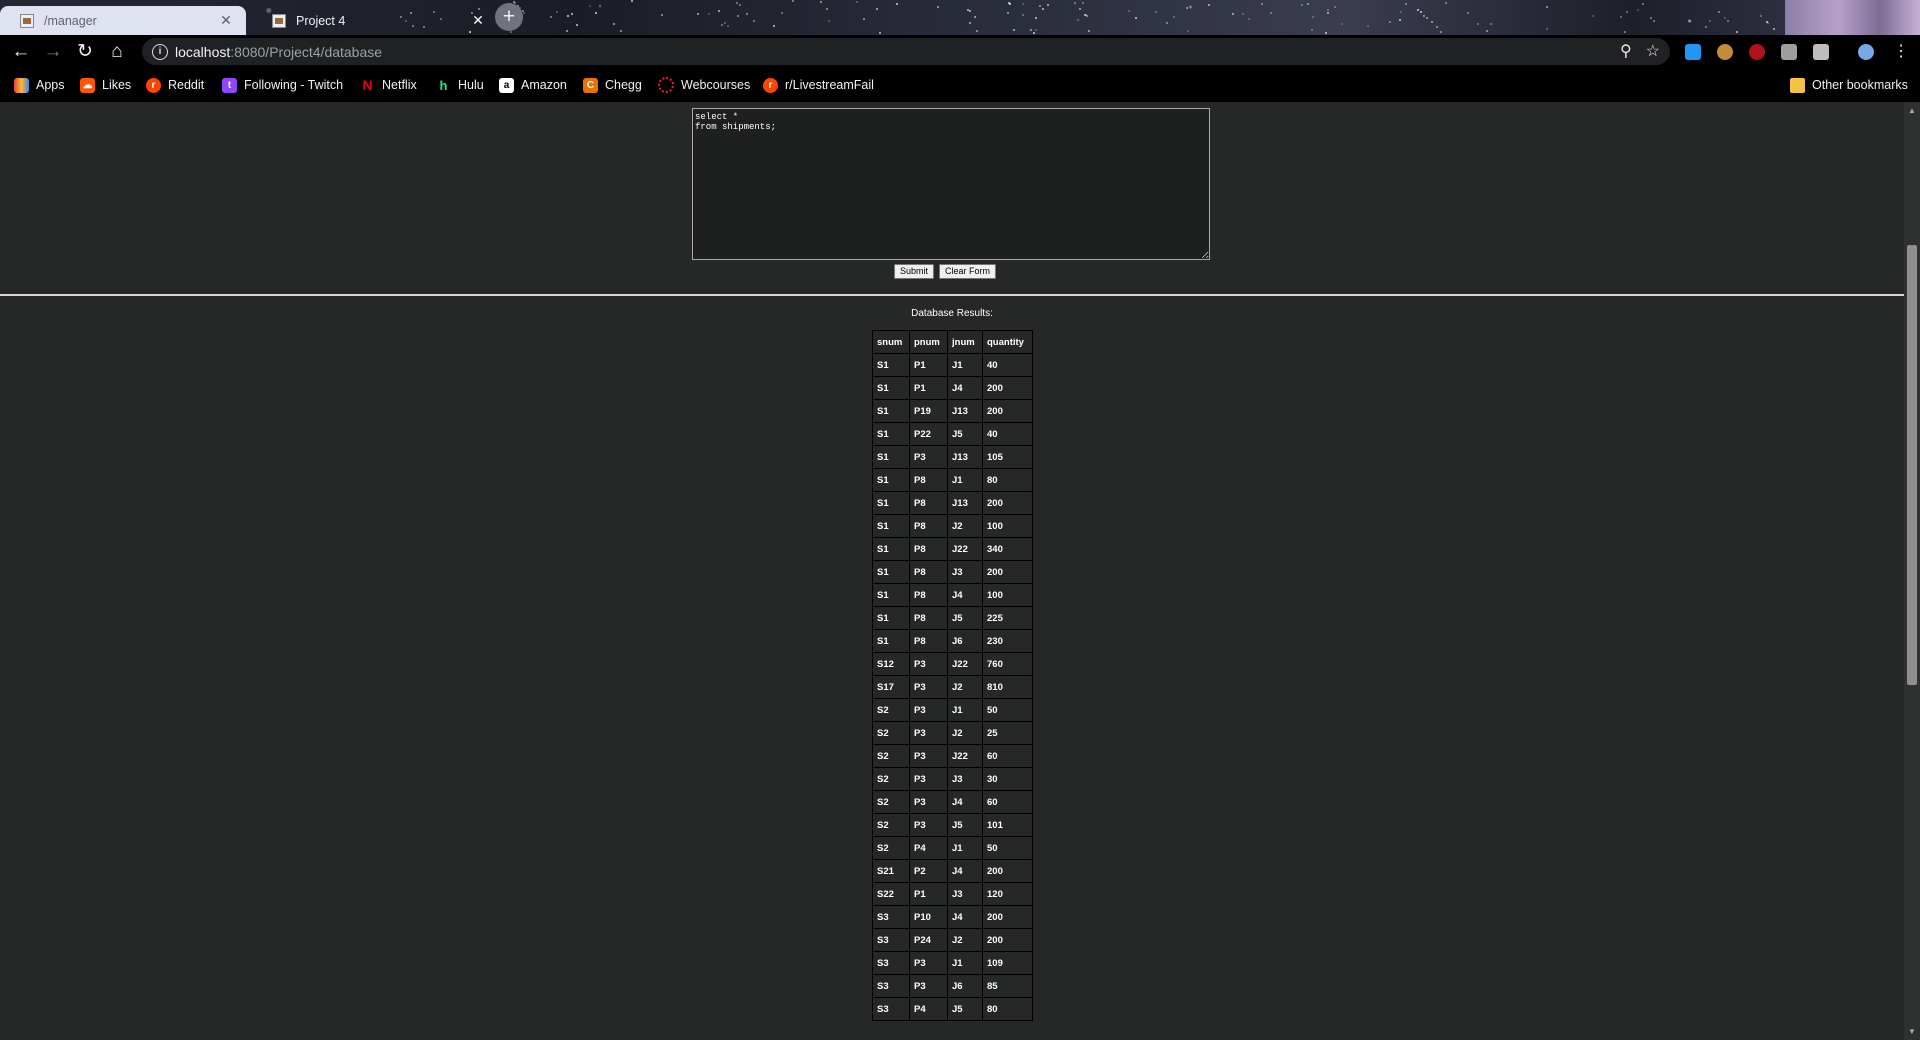  What do you see at coordinates (1007, 733) in the screenshot?
I see `cell-quantity: 25` at bounding box center [1007, 733].